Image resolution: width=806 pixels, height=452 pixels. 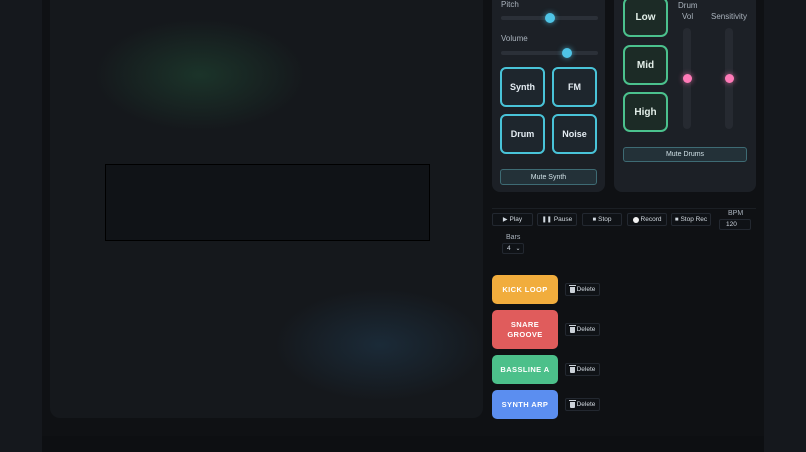 I want to click on loop-snare-groove: SNARE GROOVE, so click(x=525, y=329).